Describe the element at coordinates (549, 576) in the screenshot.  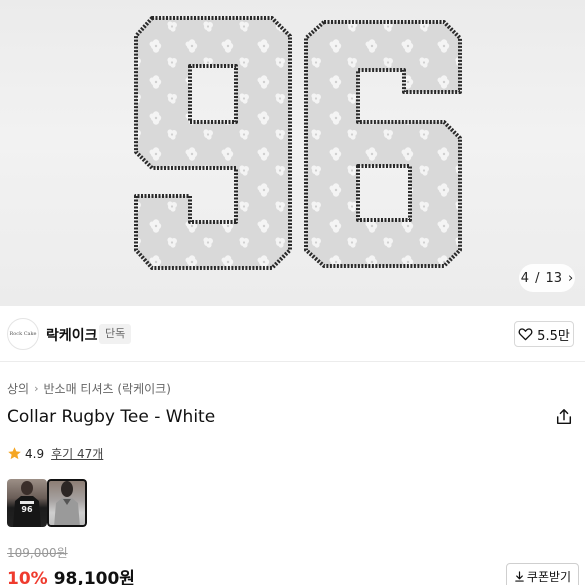
I see `coupon-label: 쿠폰받기` at that location.